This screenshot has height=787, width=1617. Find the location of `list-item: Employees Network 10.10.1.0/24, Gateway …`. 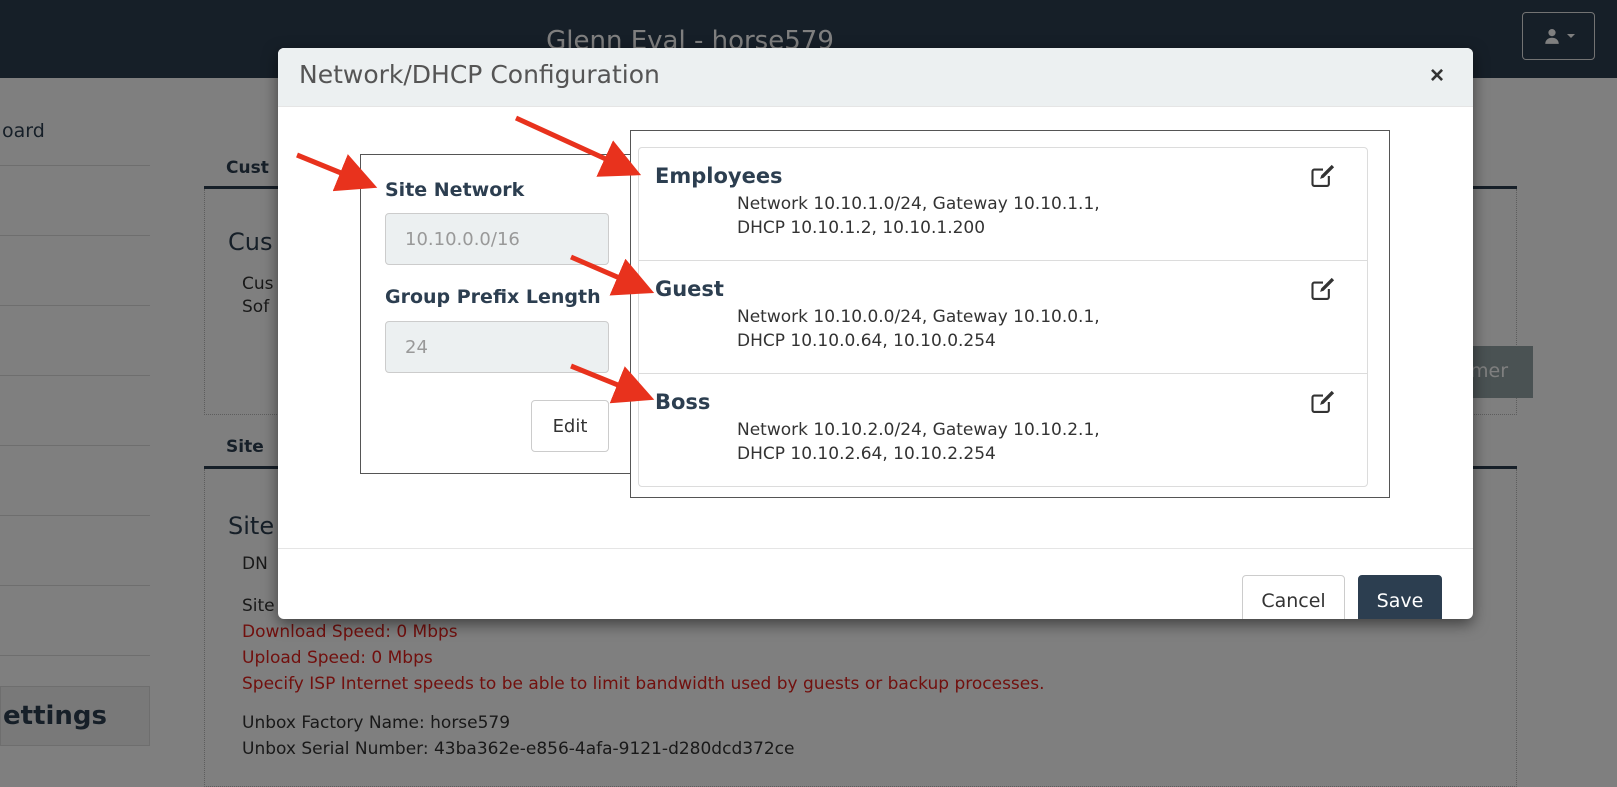

list-item: Employees Network 10.10.1.0/24, Gateway … is located at coordinates (1003, 204).